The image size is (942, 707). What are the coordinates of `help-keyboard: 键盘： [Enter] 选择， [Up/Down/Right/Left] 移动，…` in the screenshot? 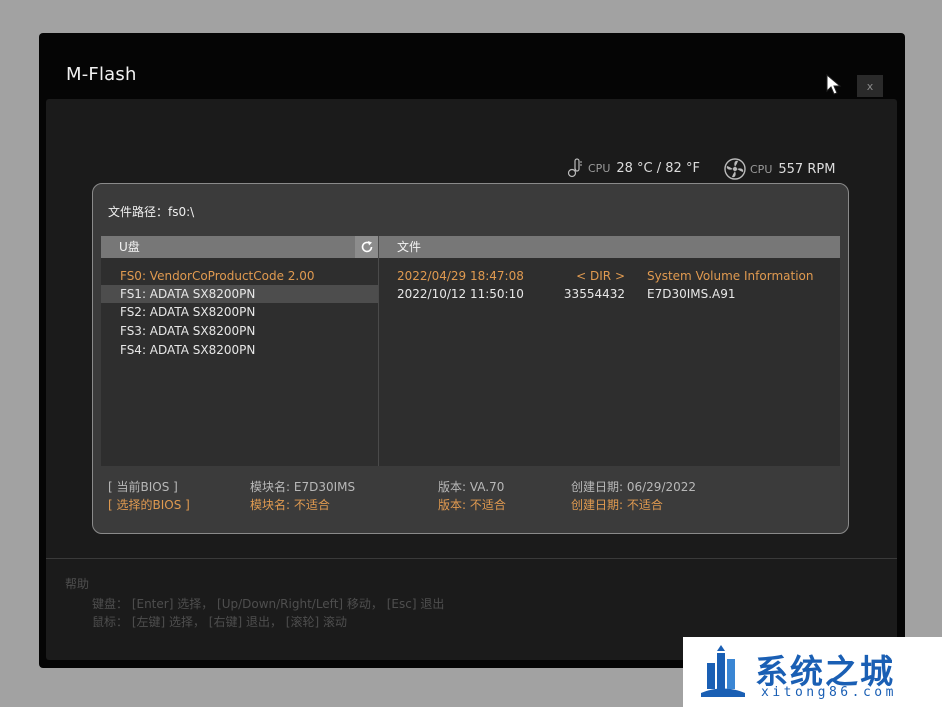 It's located at (268, 604).